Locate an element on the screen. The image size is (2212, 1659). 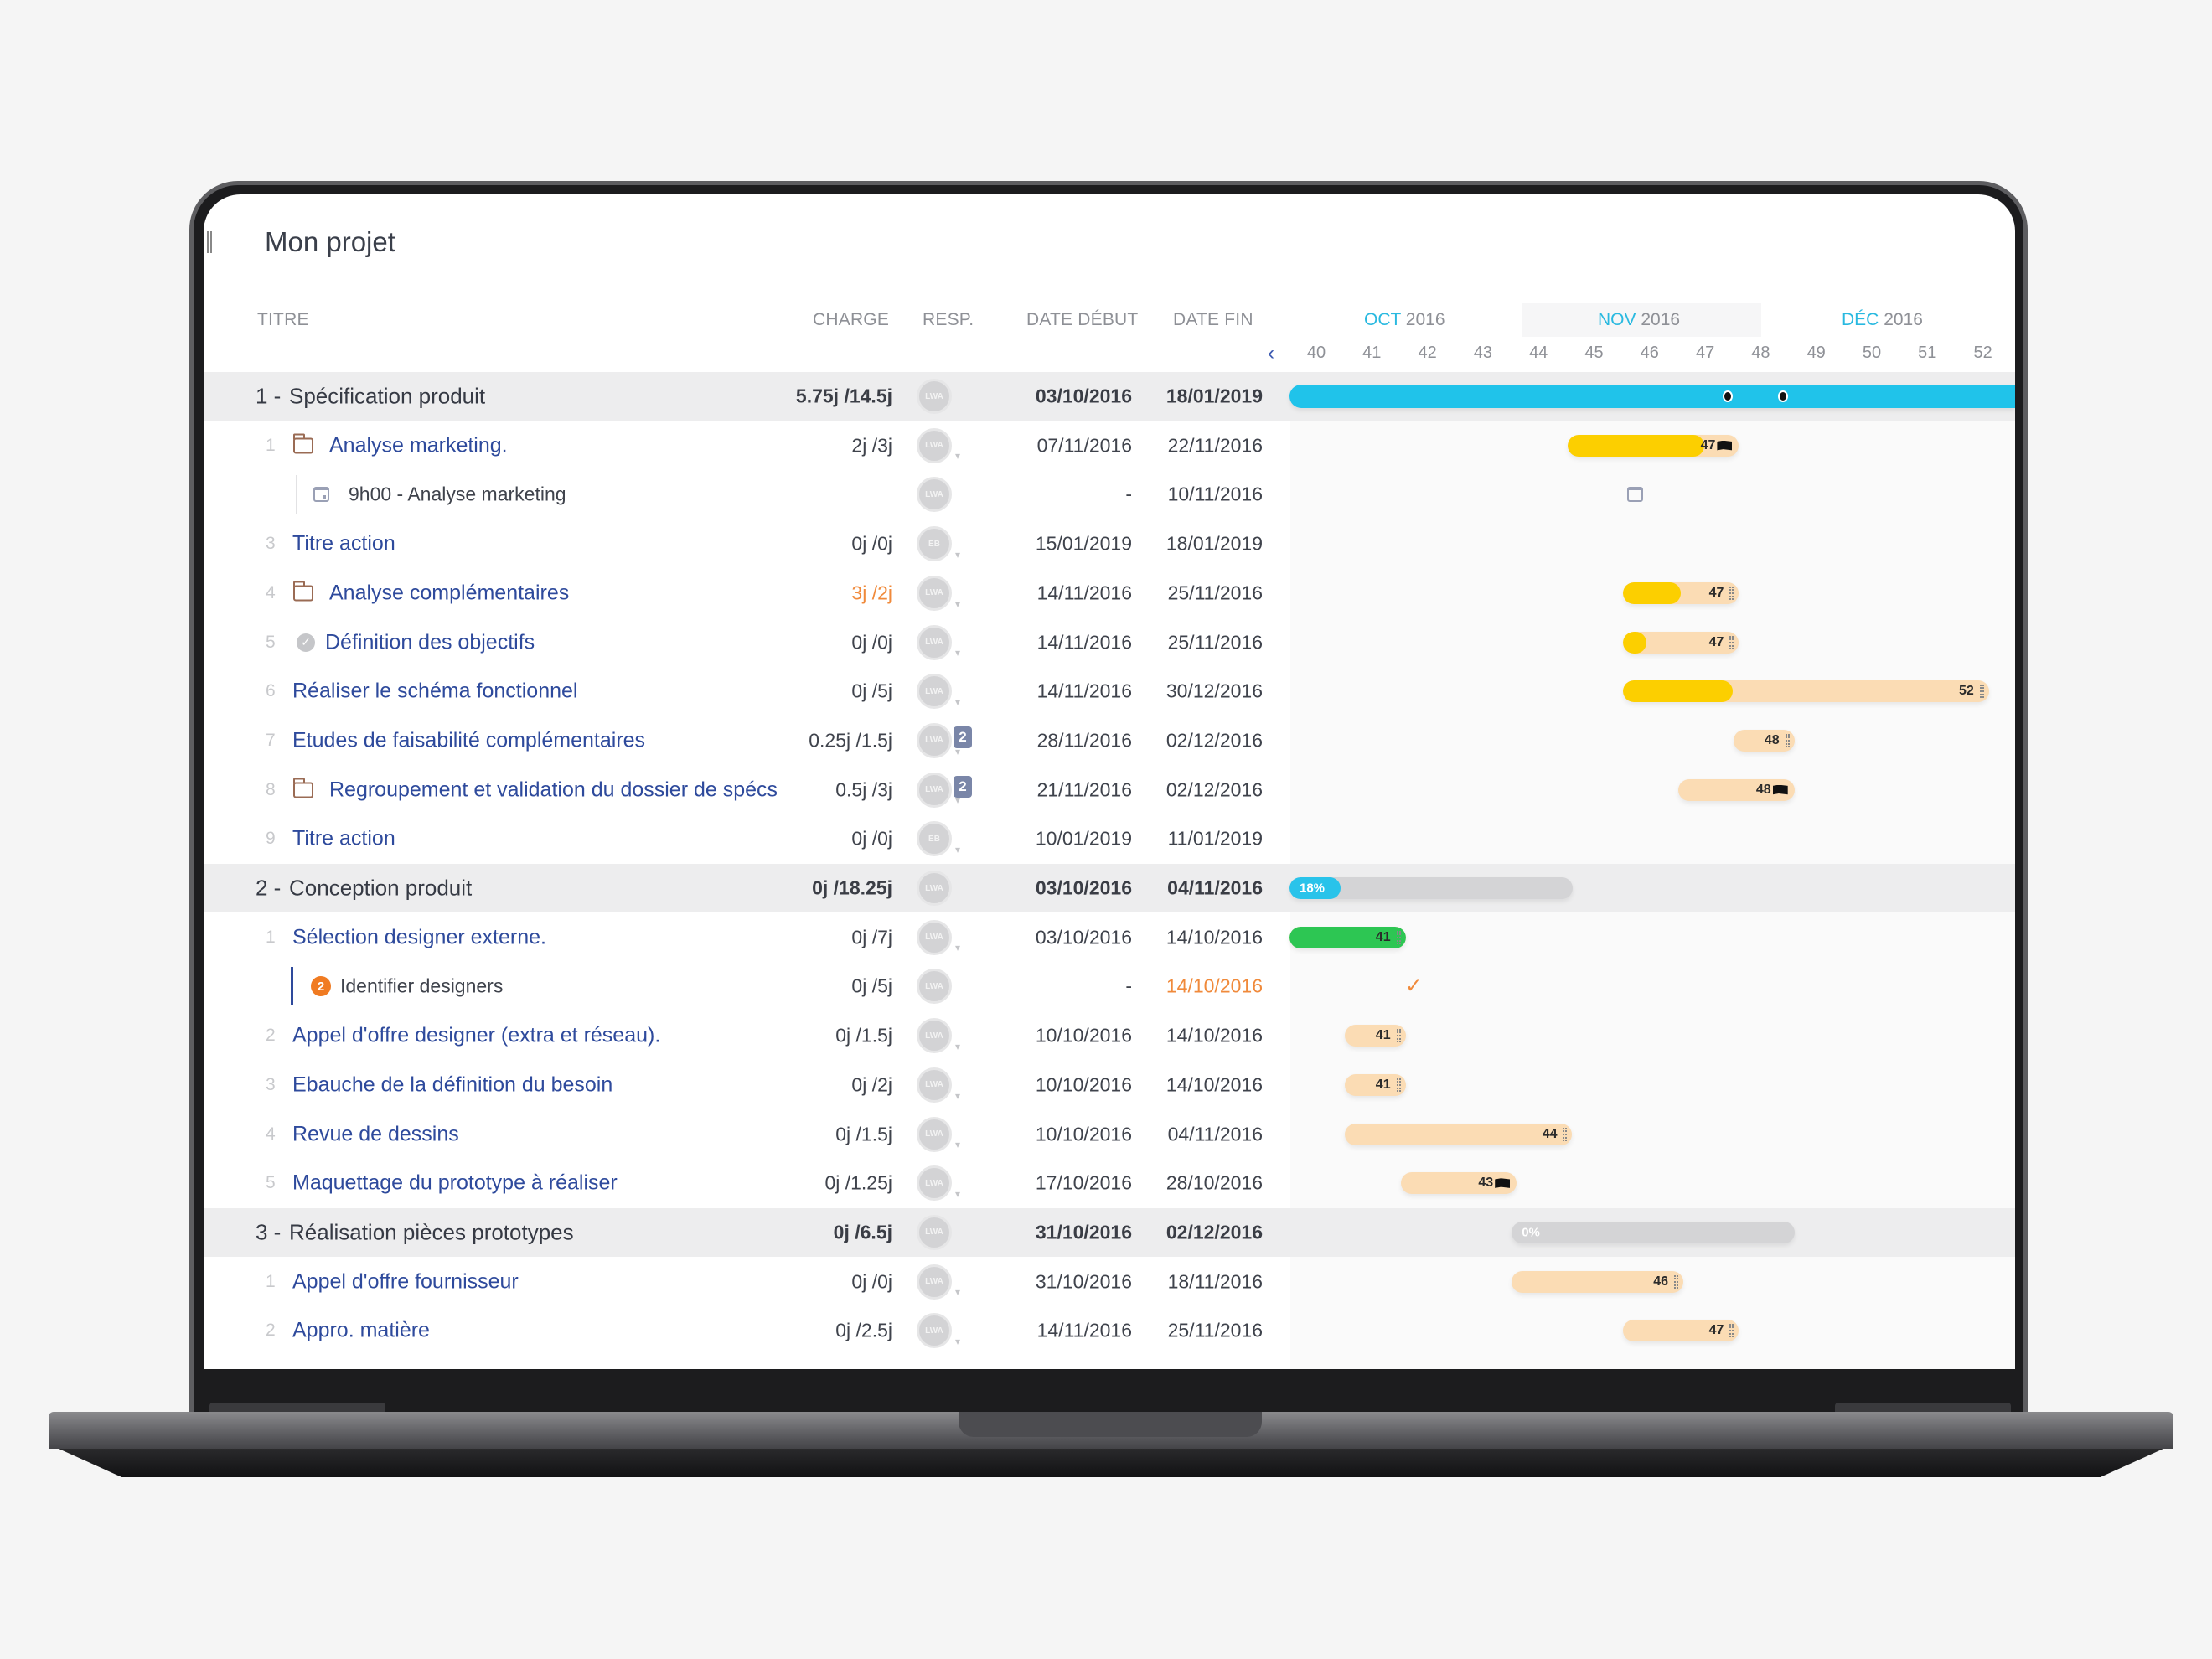
end-date: 22/11/2016 is located at coordinates (1215, 445).